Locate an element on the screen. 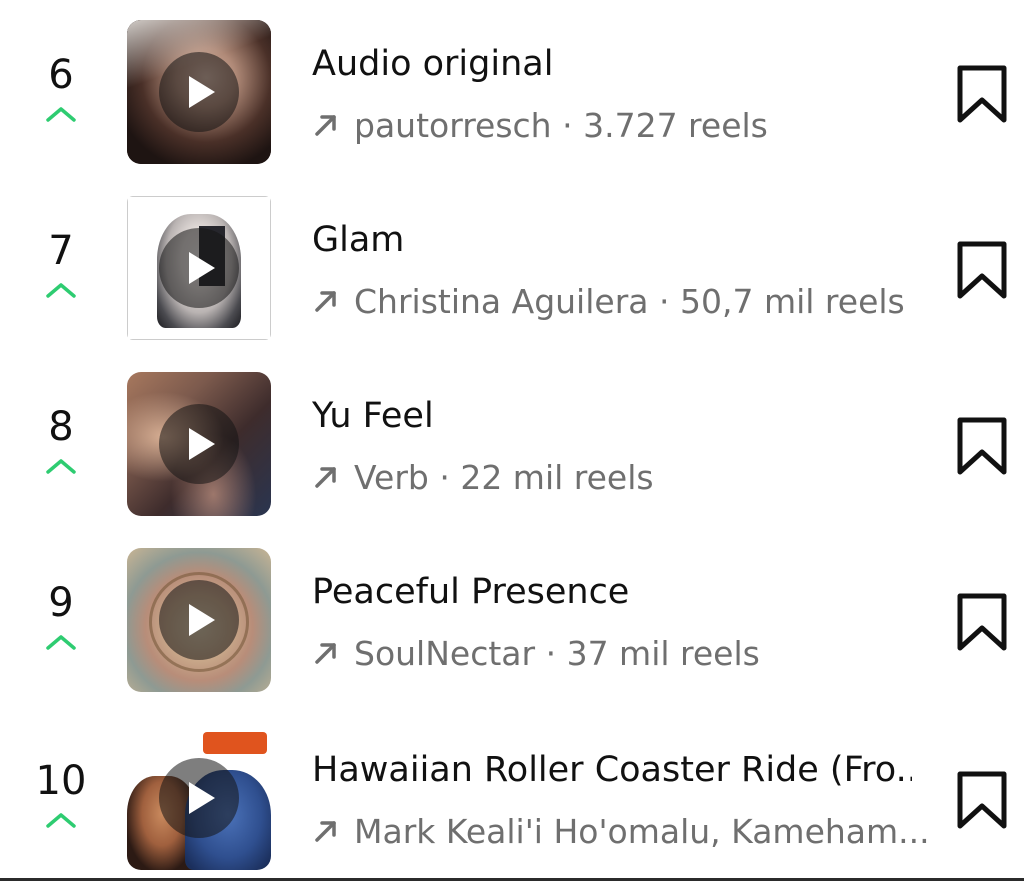 Image resolution: width=1024 pixels, height=881 pixels. reels-count: 22 mil reels is located at coordinates (557, 477).